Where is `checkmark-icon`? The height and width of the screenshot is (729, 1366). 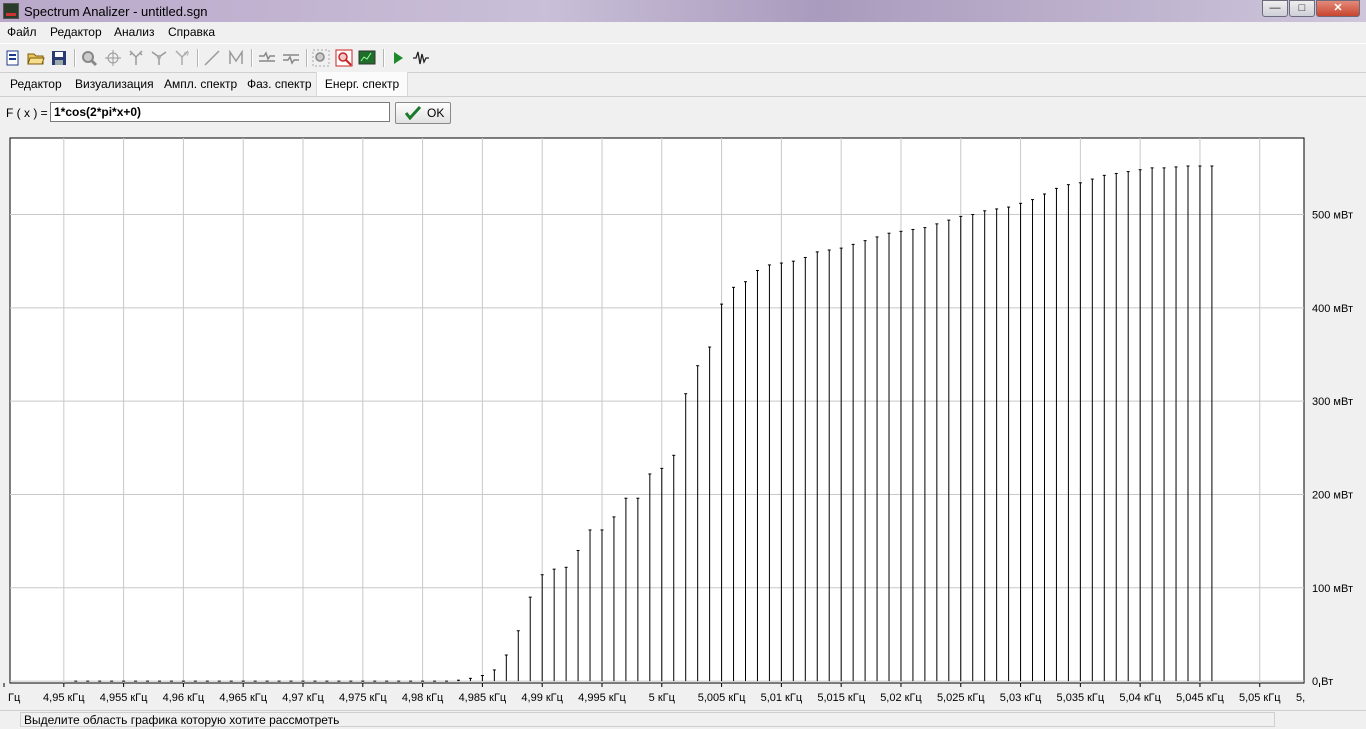
checkmark-icon is located at coordinates (413, 113).